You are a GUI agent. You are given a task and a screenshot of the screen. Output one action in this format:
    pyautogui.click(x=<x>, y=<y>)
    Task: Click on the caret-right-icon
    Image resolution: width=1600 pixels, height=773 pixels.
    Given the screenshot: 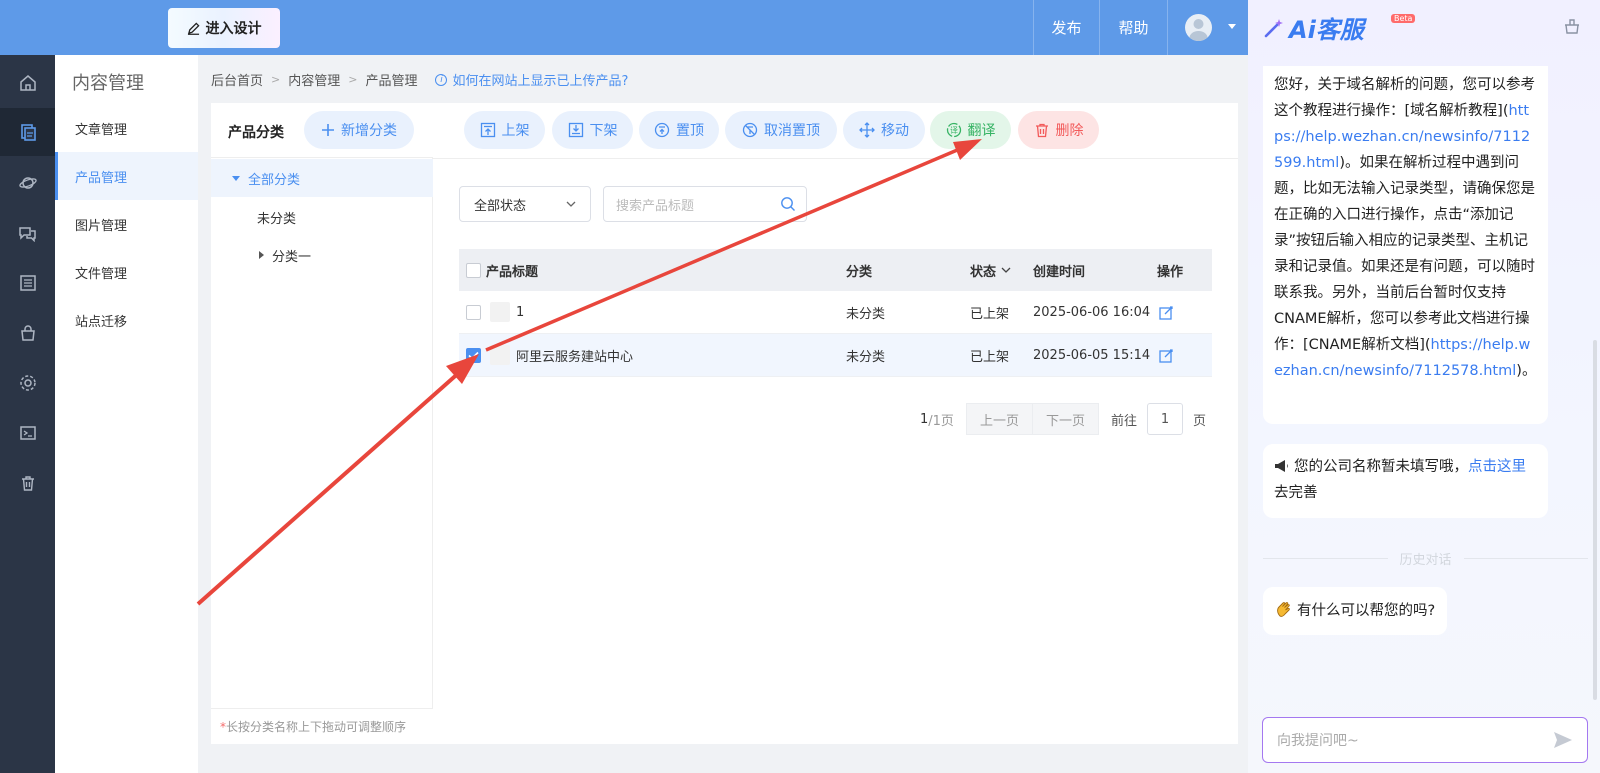 What is the action you would take?
    pyautogui.click(x=261, y=255)
    